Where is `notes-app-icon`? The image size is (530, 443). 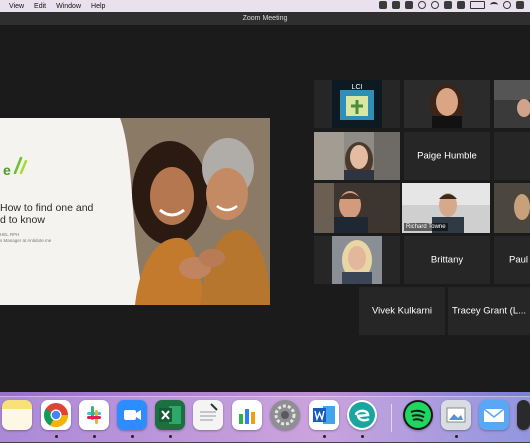
notes-app-icon is located at coordinates (17, 415).